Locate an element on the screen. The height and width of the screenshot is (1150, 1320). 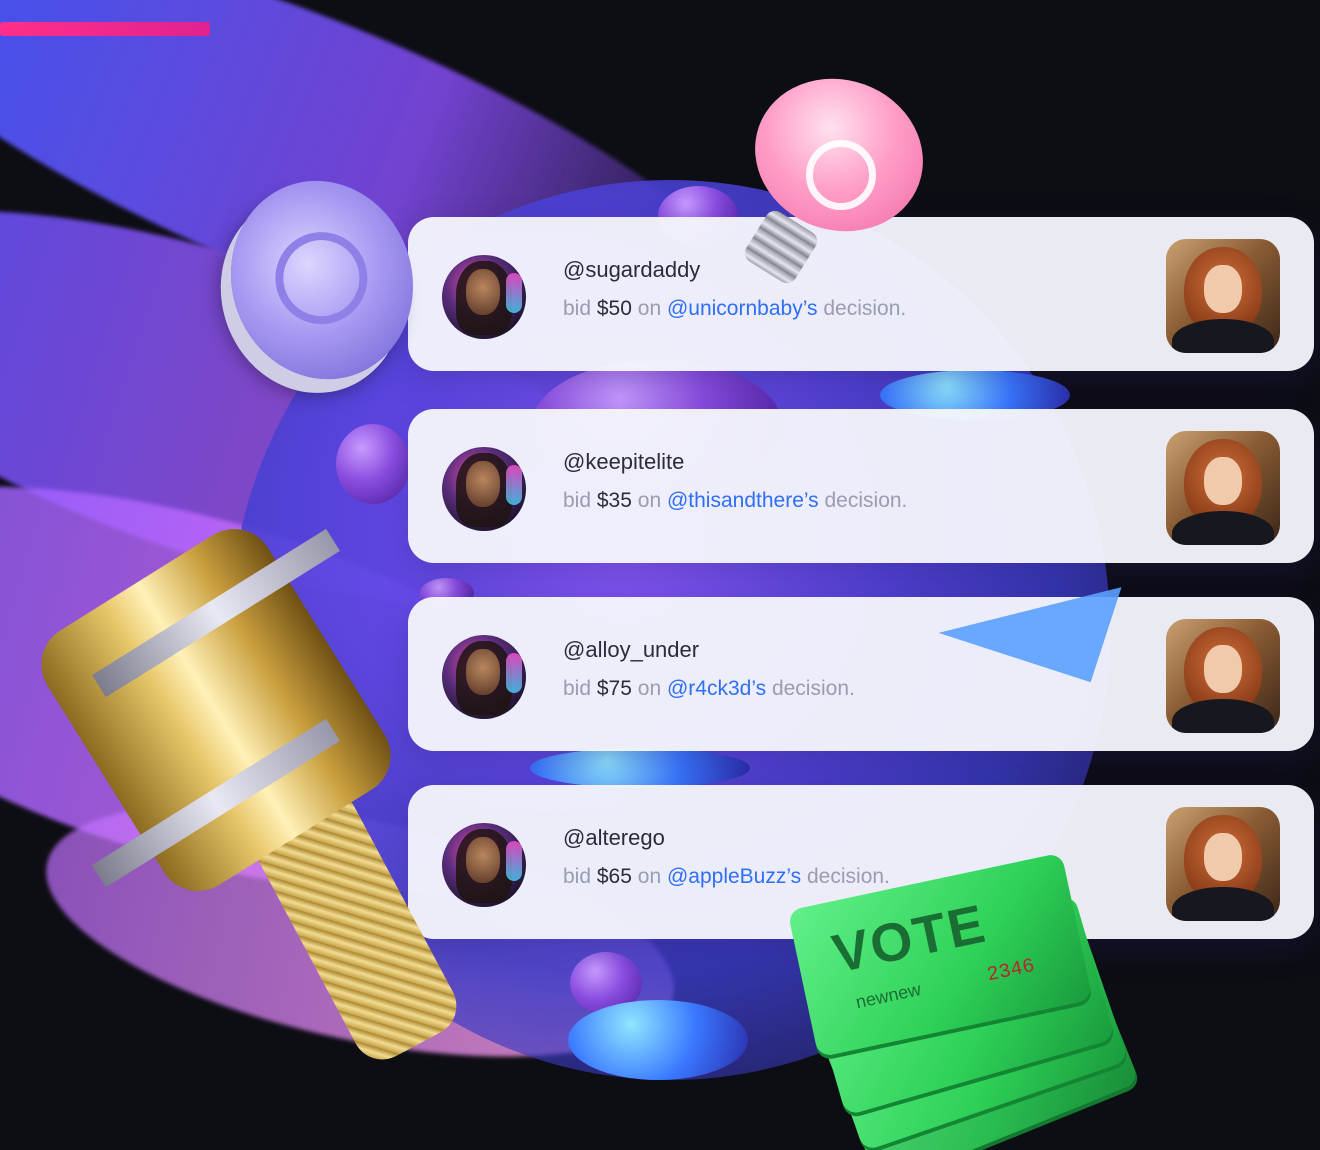
bid-description: bid $50 on @unicornbaby’s decision. is located at coordinates (734, 309).